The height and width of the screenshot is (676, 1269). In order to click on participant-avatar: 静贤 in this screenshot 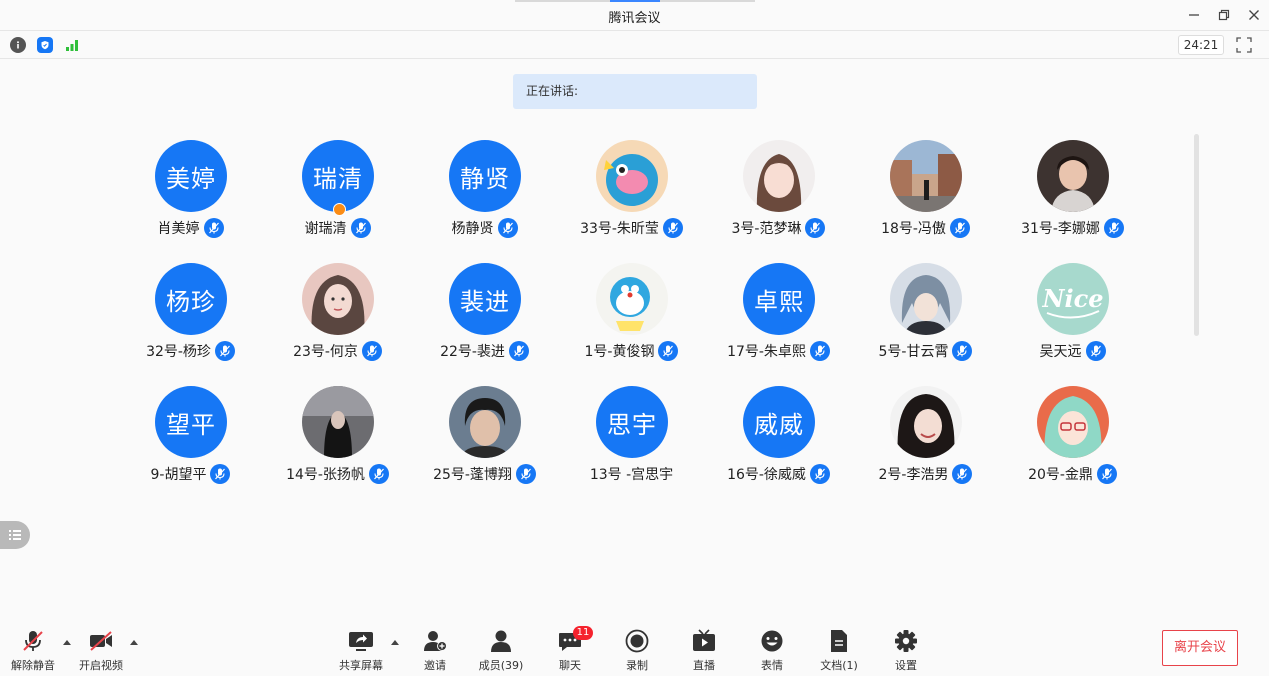, I will do `click(485, 176)`.